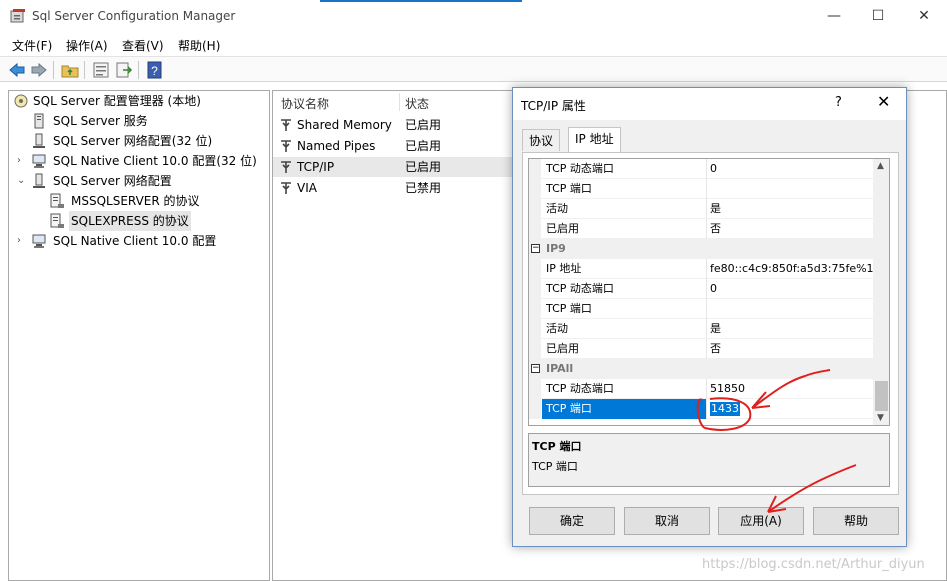 This screenshot has height=581, width=947. I want to click on help-icon: ?, so click(155, 70).